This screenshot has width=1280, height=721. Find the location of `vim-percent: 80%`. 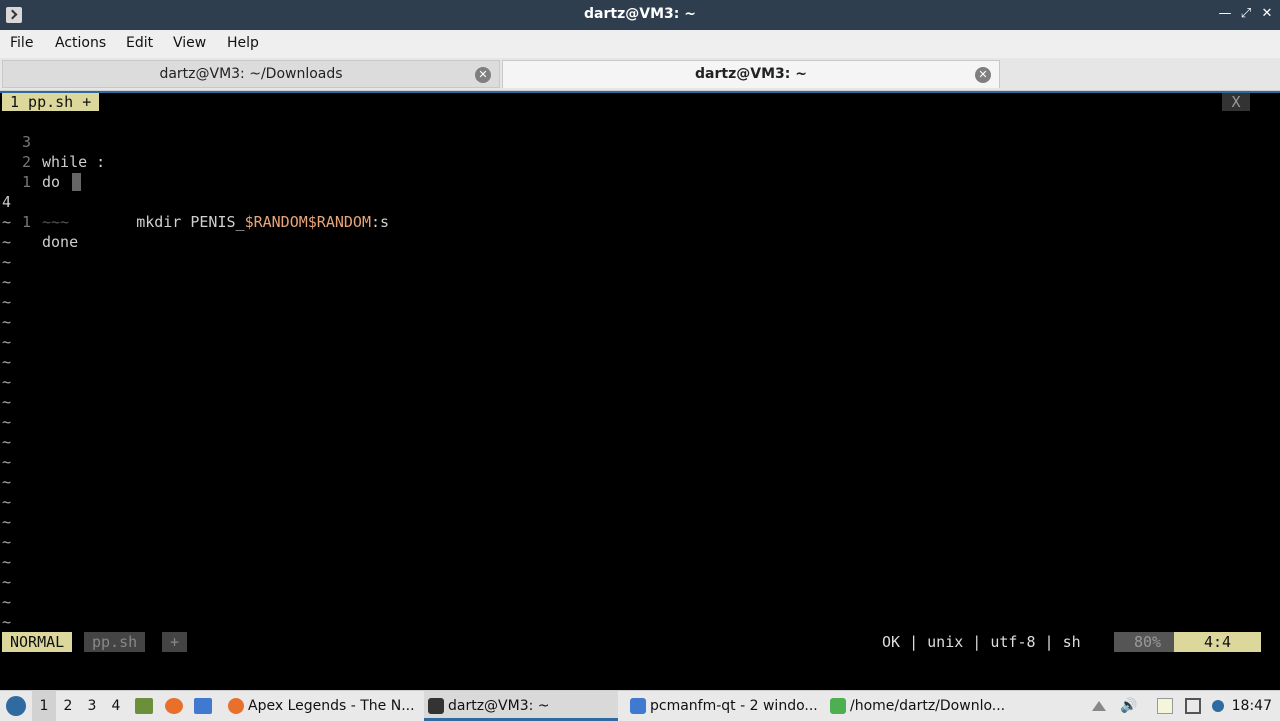

vim-percent: 80% is located at coordinates (1148, 642).